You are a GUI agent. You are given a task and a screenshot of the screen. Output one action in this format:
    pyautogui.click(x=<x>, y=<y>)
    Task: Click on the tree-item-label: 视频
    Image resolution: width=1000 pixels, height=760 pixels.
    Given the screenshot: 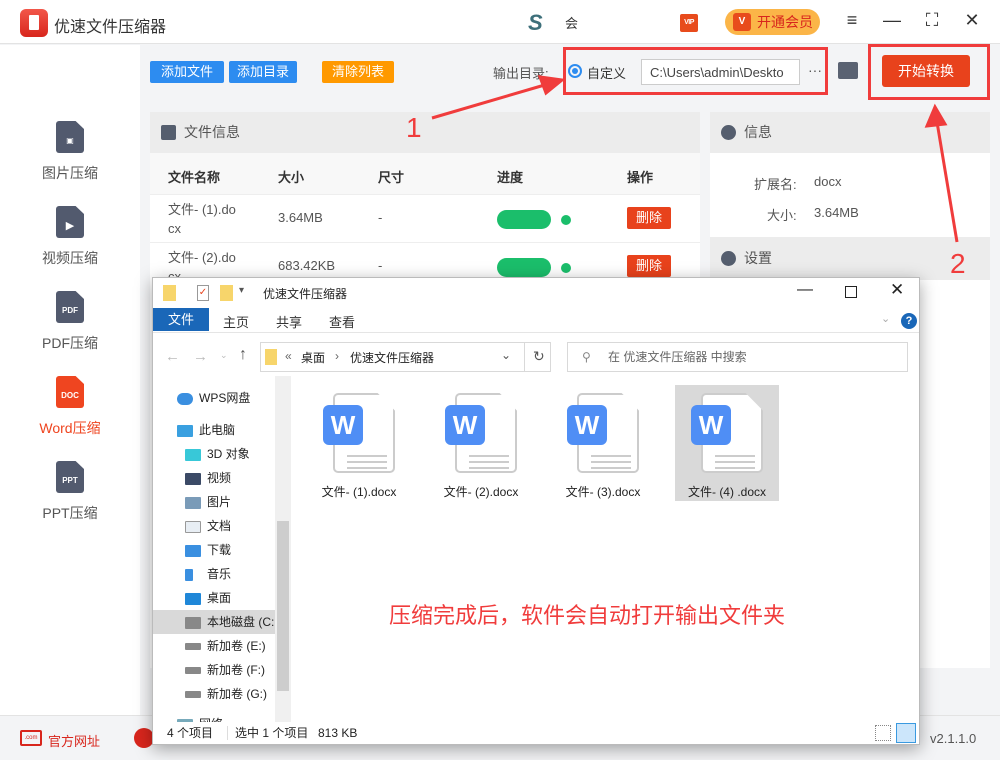 What is the action you would take?
    pyautogui.click(x=219, y=478)
    